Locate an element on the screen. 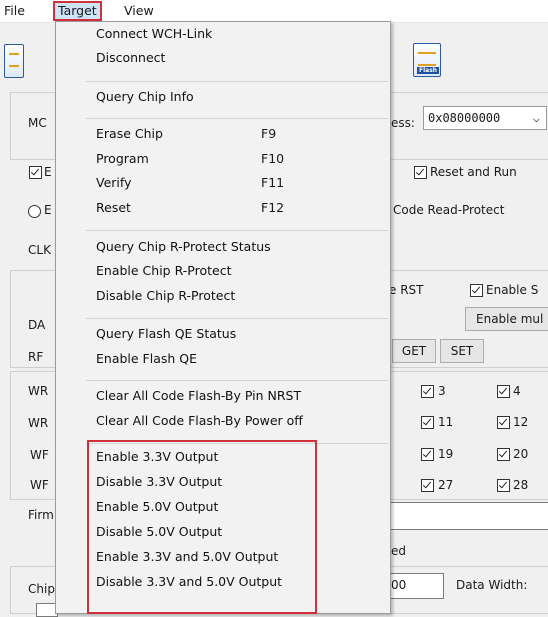  wr-label-2: WR is located at coordinates (38, 423).